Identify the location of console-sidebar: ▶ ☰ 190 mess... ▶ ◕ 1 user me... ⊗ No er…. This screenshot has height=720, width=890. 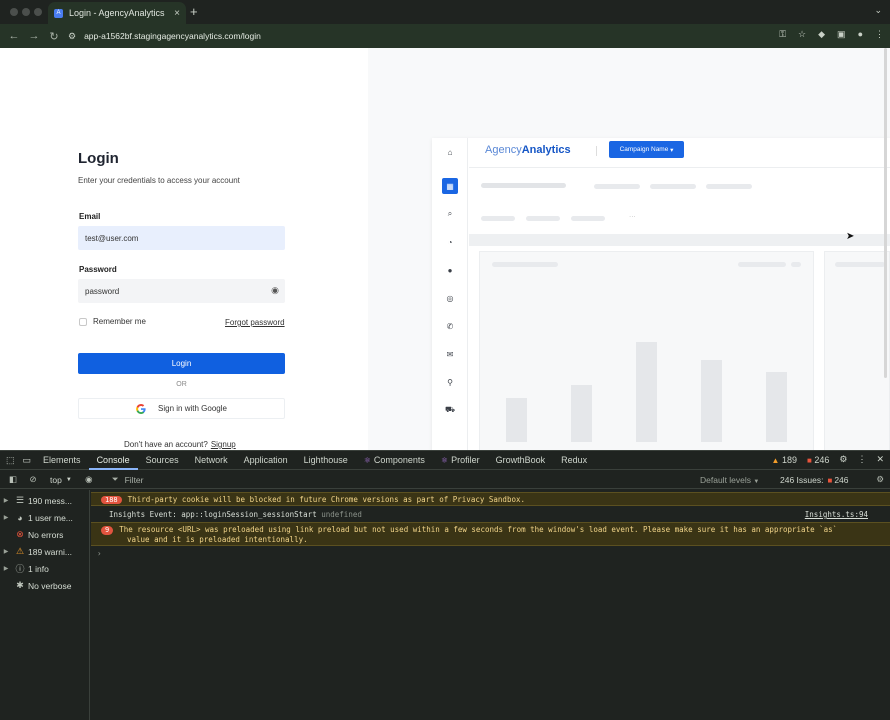
(45, 605).